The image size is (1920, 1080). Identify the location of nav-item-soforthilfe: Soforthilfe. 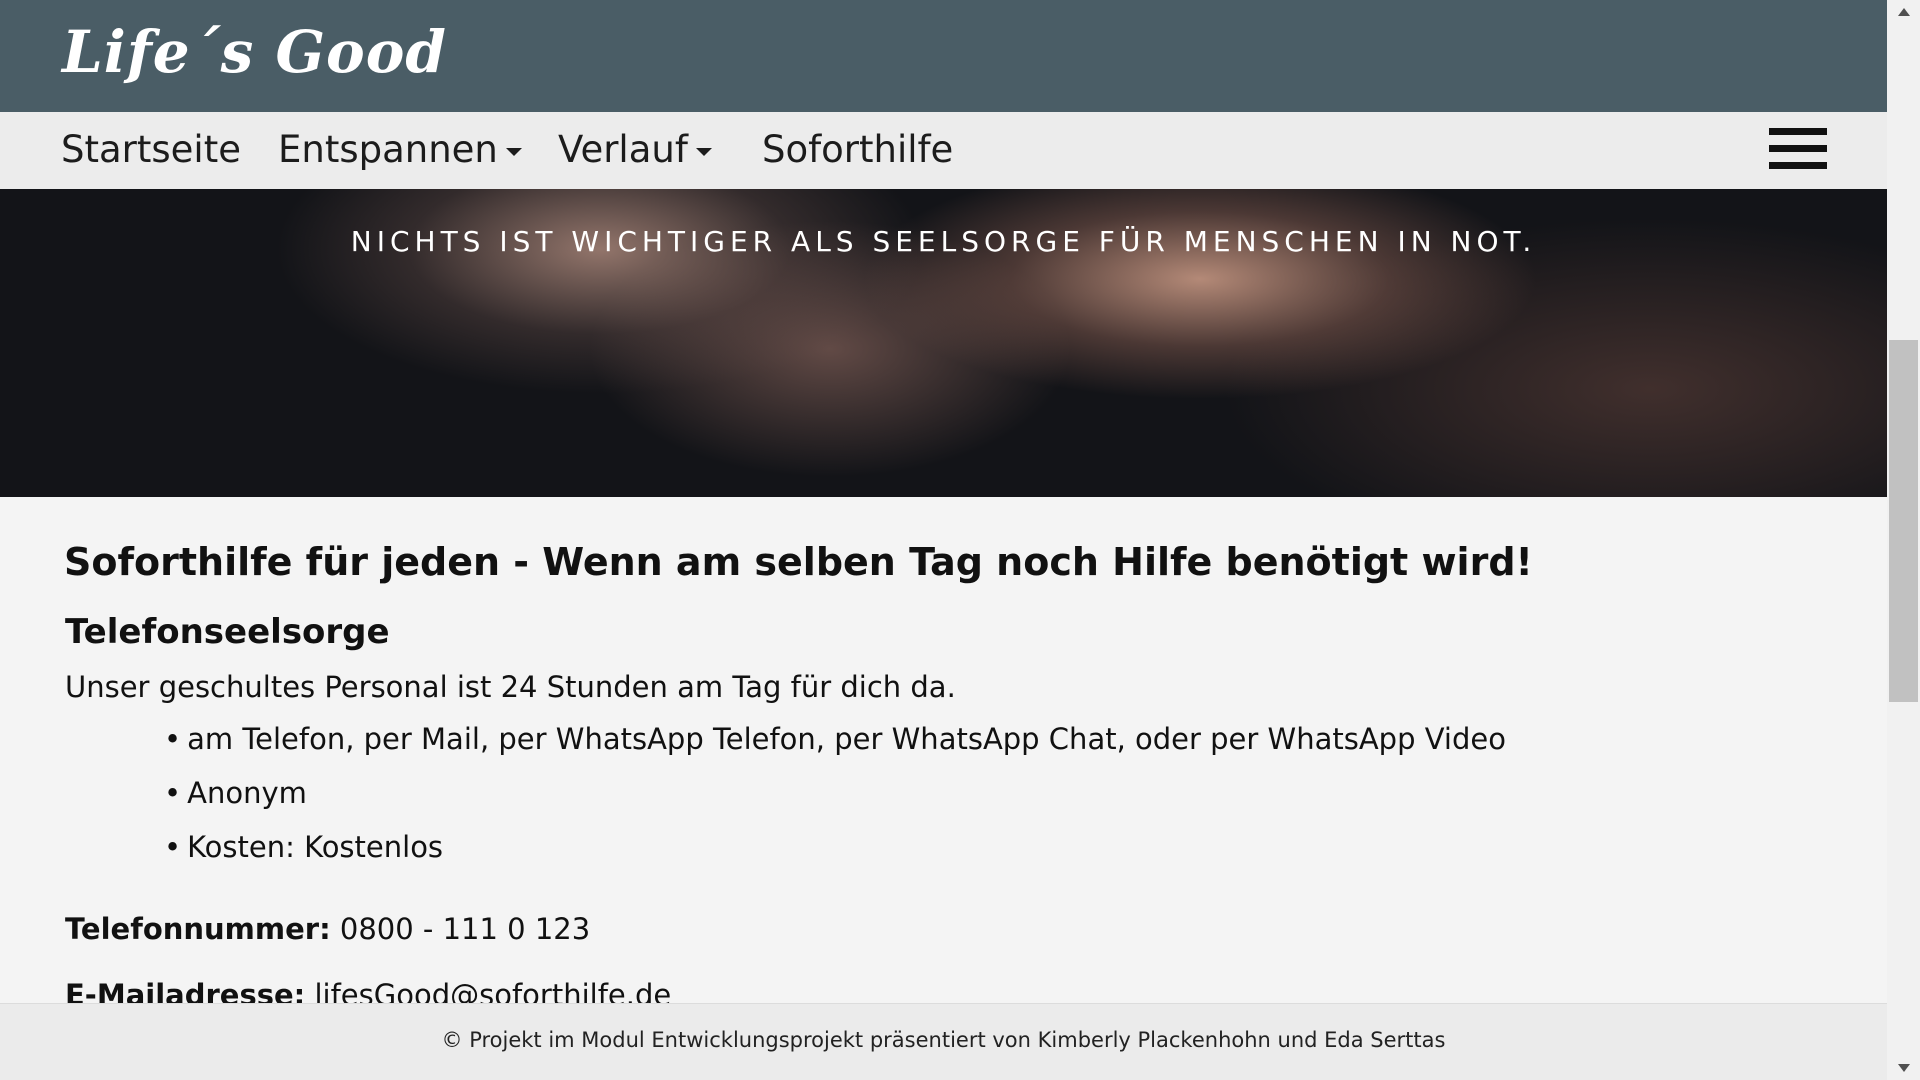
(857, 149).